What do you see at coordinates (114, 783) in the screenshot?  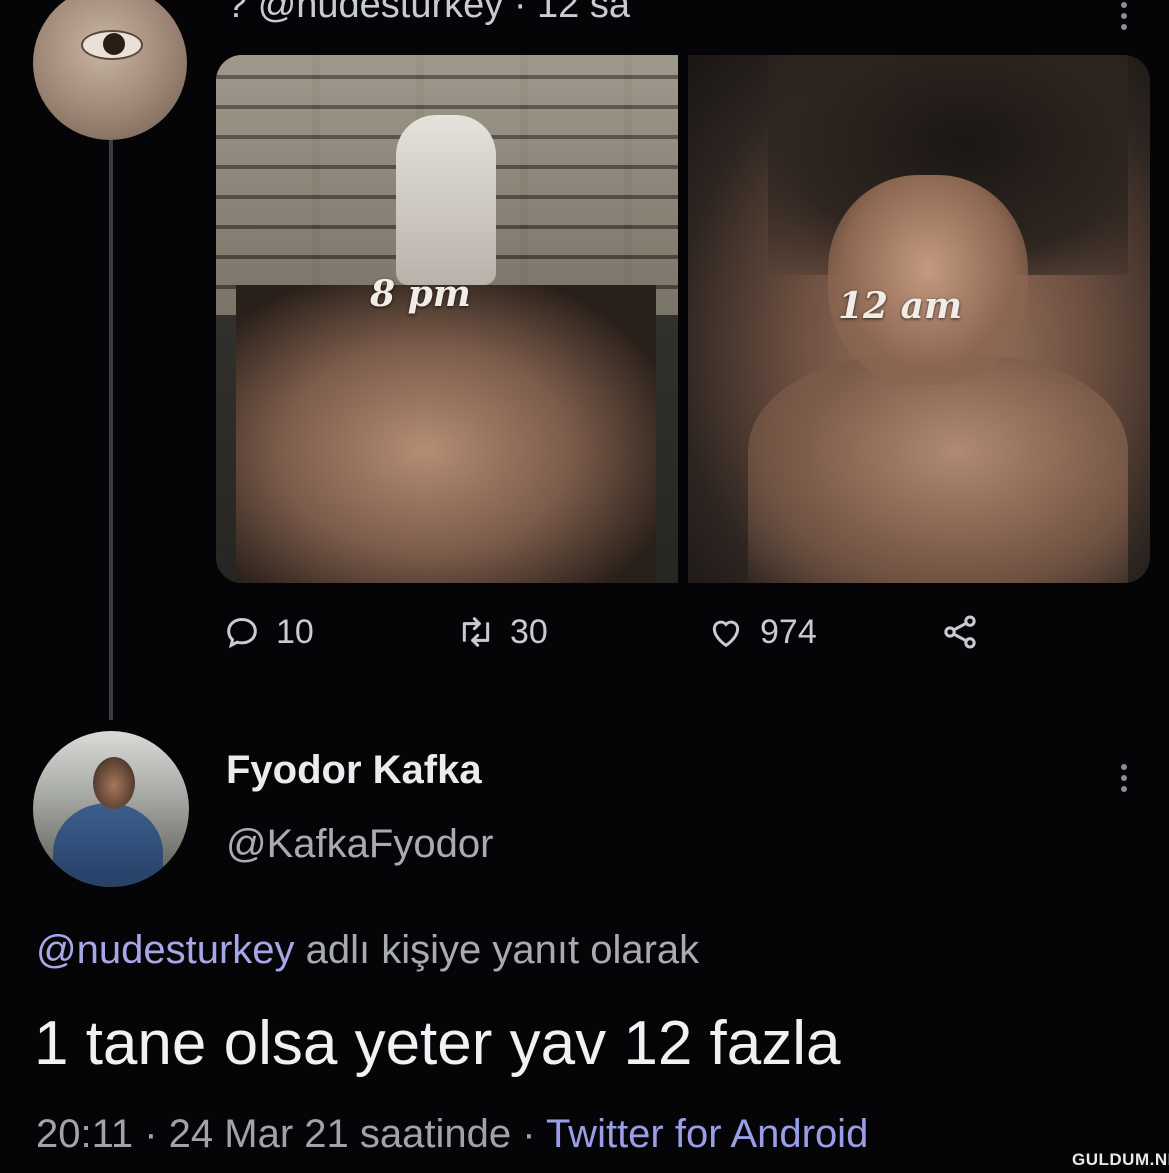 I see `avatar-person-head` at bounding box center [114, 783].